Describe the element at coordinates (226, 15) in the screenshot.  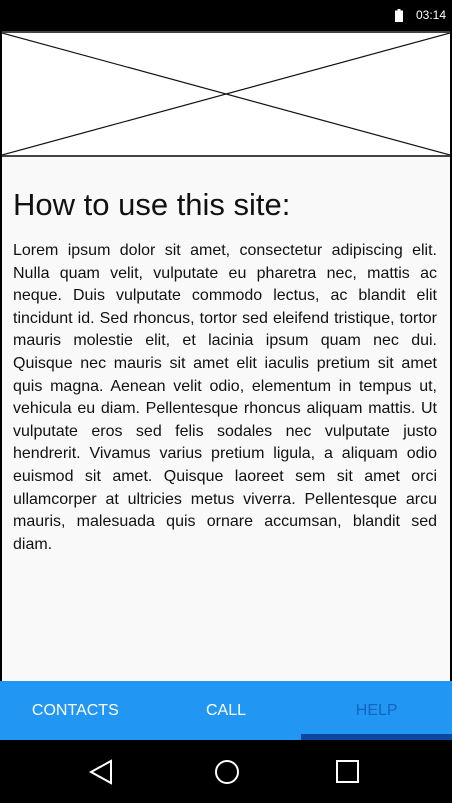
I see `status-bar: 03:14` at that location.